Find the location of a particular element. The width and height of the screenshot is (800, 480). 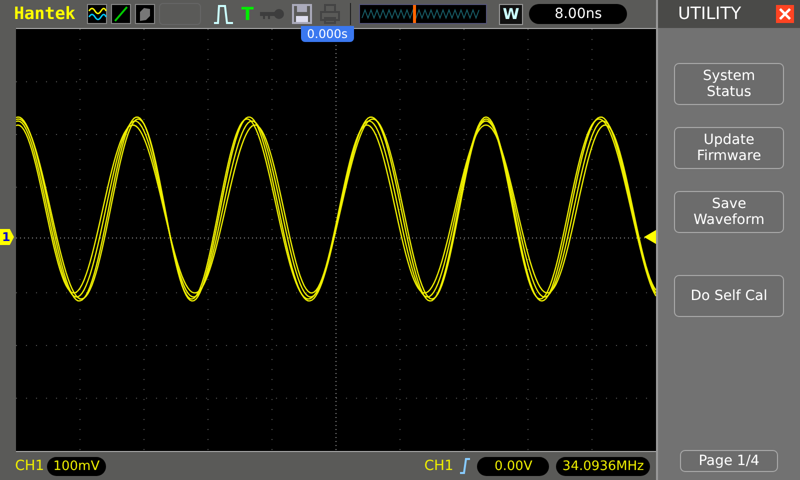

channel-scale: 100mV is located at coordinates (76, 466).